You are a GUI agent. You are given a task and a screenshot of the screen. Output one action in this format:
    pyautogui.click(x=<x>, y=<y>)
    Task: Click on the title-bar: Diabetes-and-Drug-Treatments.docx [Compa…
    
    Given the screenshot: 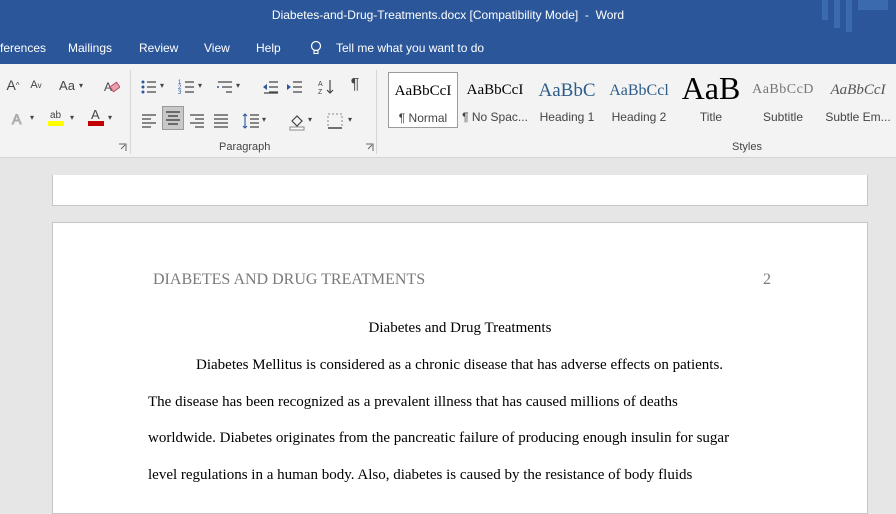 What is the action you would take?
    pyautogui.click(x=448, y=16)
    